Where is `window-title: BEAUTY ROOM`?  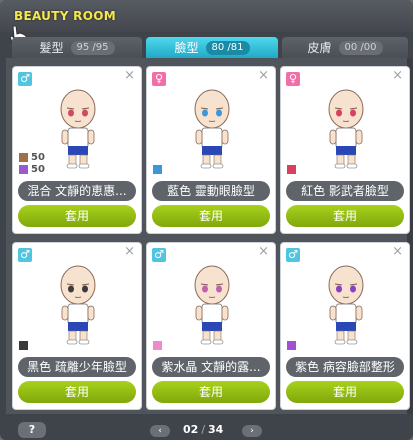
window-title: BEAUTY ROOM is located at coordinates (65, 16).